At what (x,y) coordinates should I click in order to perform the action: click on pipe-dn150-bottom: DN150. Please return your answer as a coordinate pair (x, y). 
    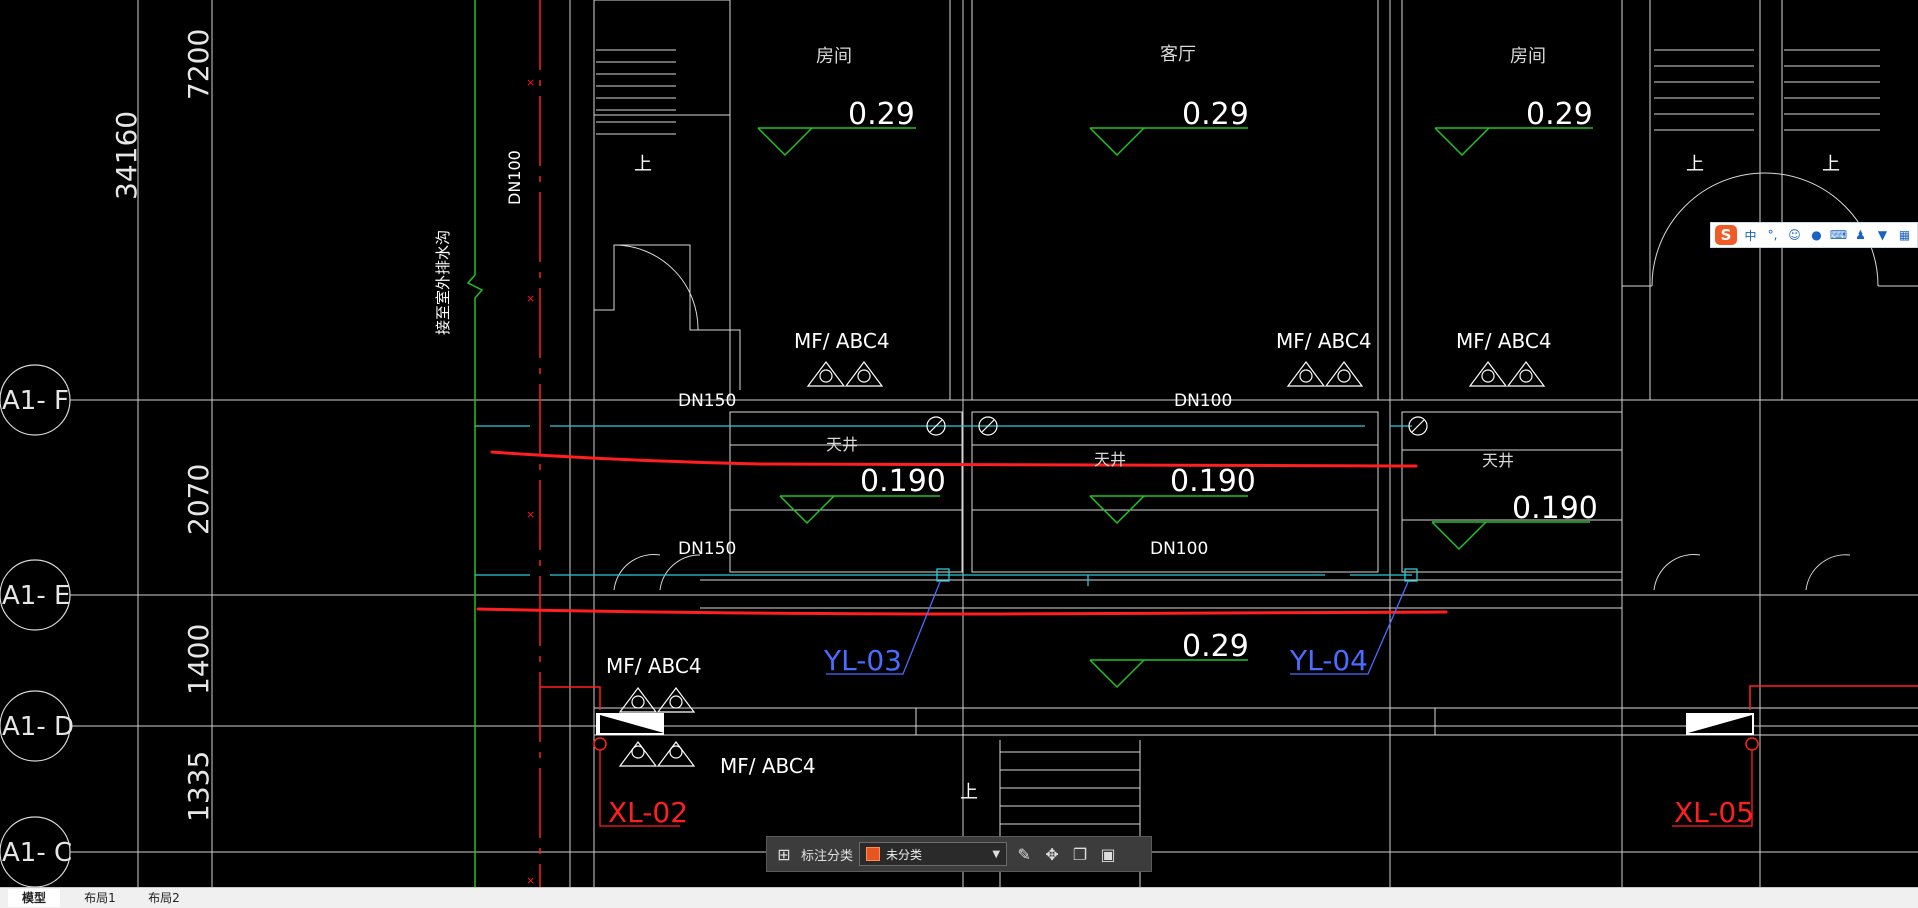
    Looking at the image, I should click on (707, 549).